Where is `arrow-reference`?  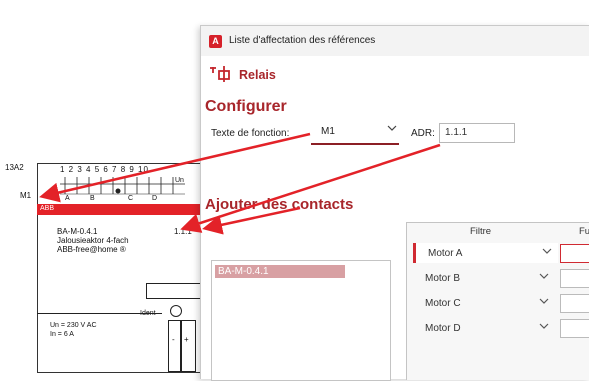 arrow-reference is located at coordinates (251, 220).